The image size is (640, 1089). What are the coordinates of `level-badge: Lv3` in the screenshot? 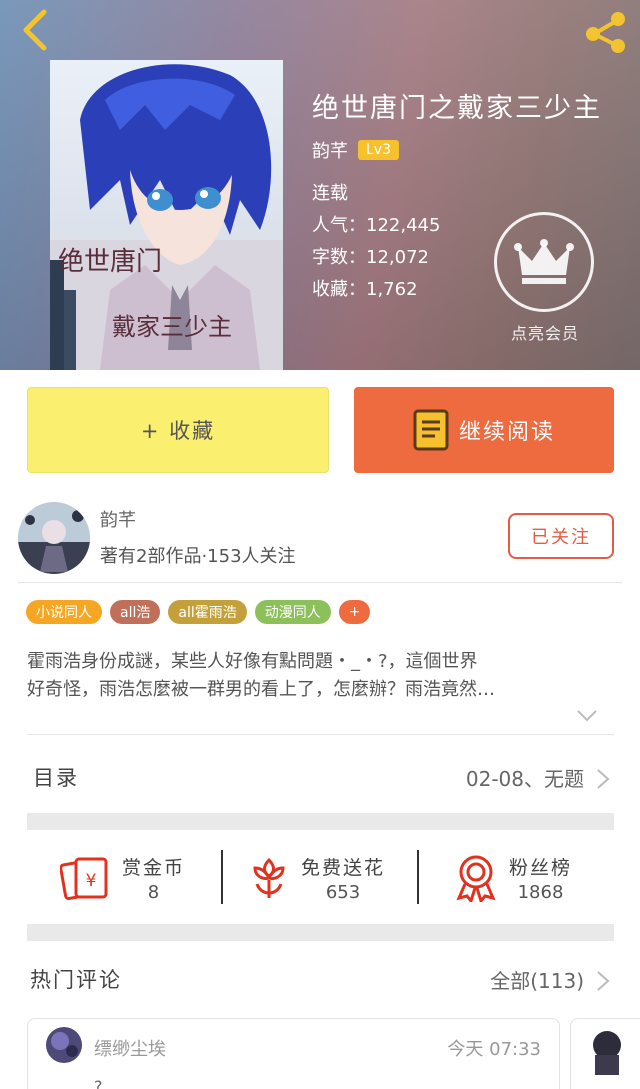 It's located at (378, 150).